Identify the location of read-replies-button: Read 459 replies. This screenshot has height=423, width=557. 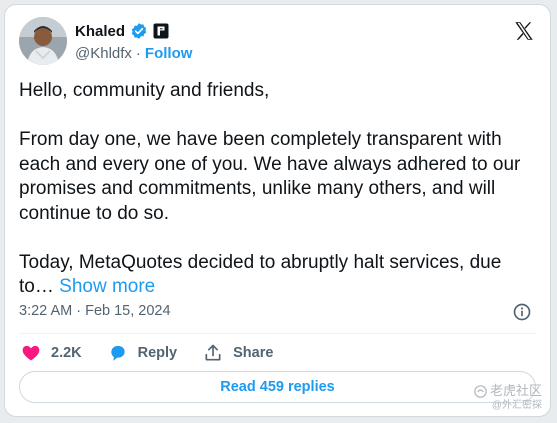
(277, 387).